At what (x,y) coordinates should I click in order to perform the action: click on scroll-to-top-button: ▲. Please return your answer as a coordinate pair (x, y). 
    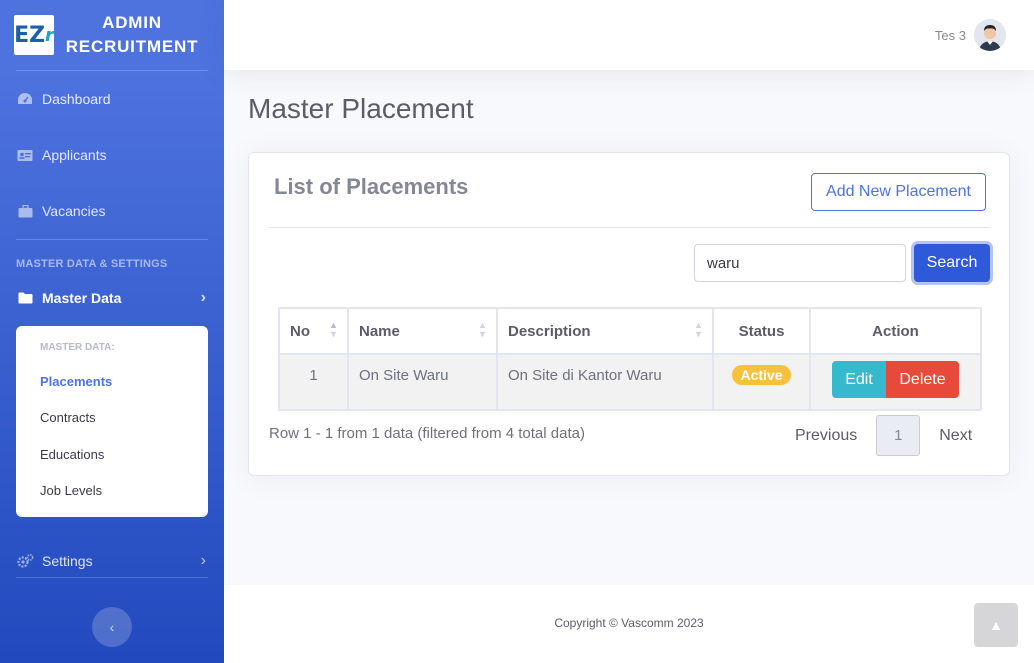
    Looking at the image, I should click on (996, 625).